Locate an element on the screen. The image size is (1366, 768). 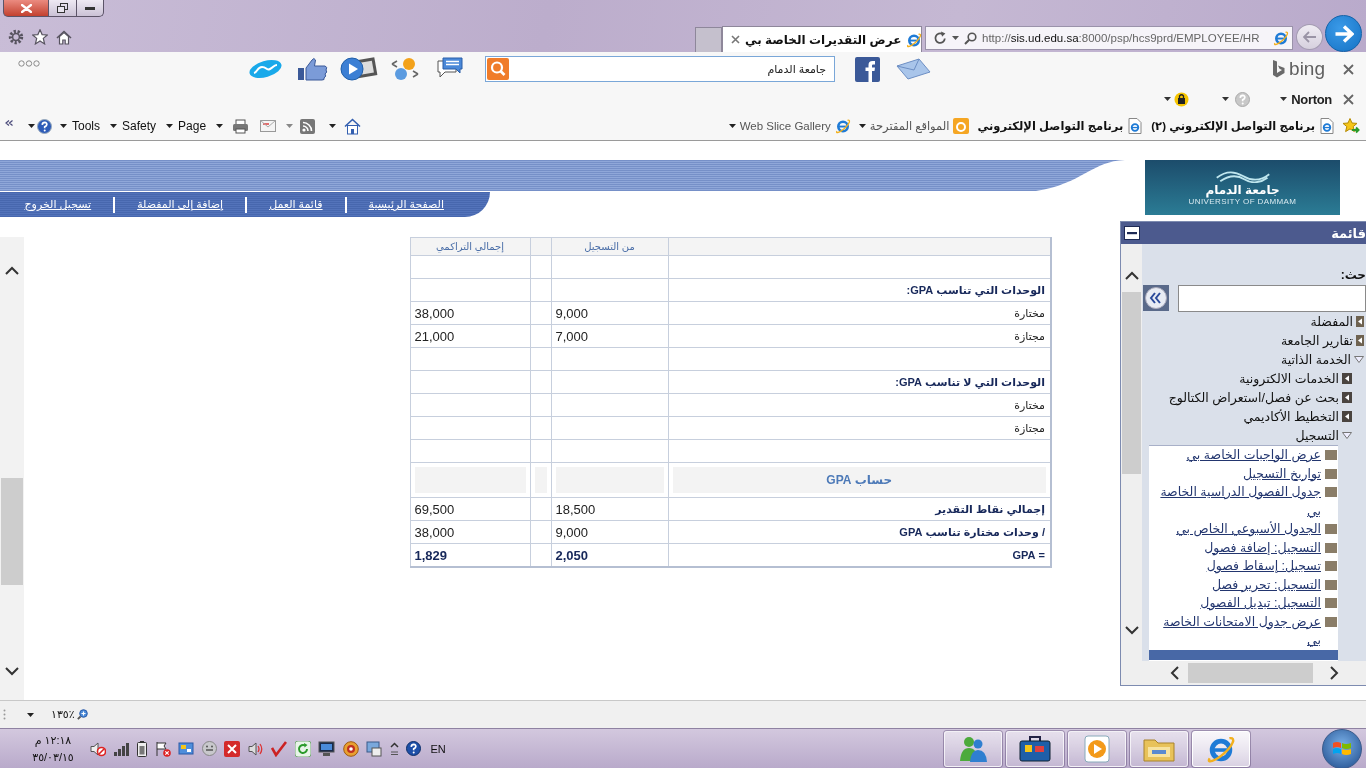
menu-item: المفضلة is located at coordinates (1331, 321).